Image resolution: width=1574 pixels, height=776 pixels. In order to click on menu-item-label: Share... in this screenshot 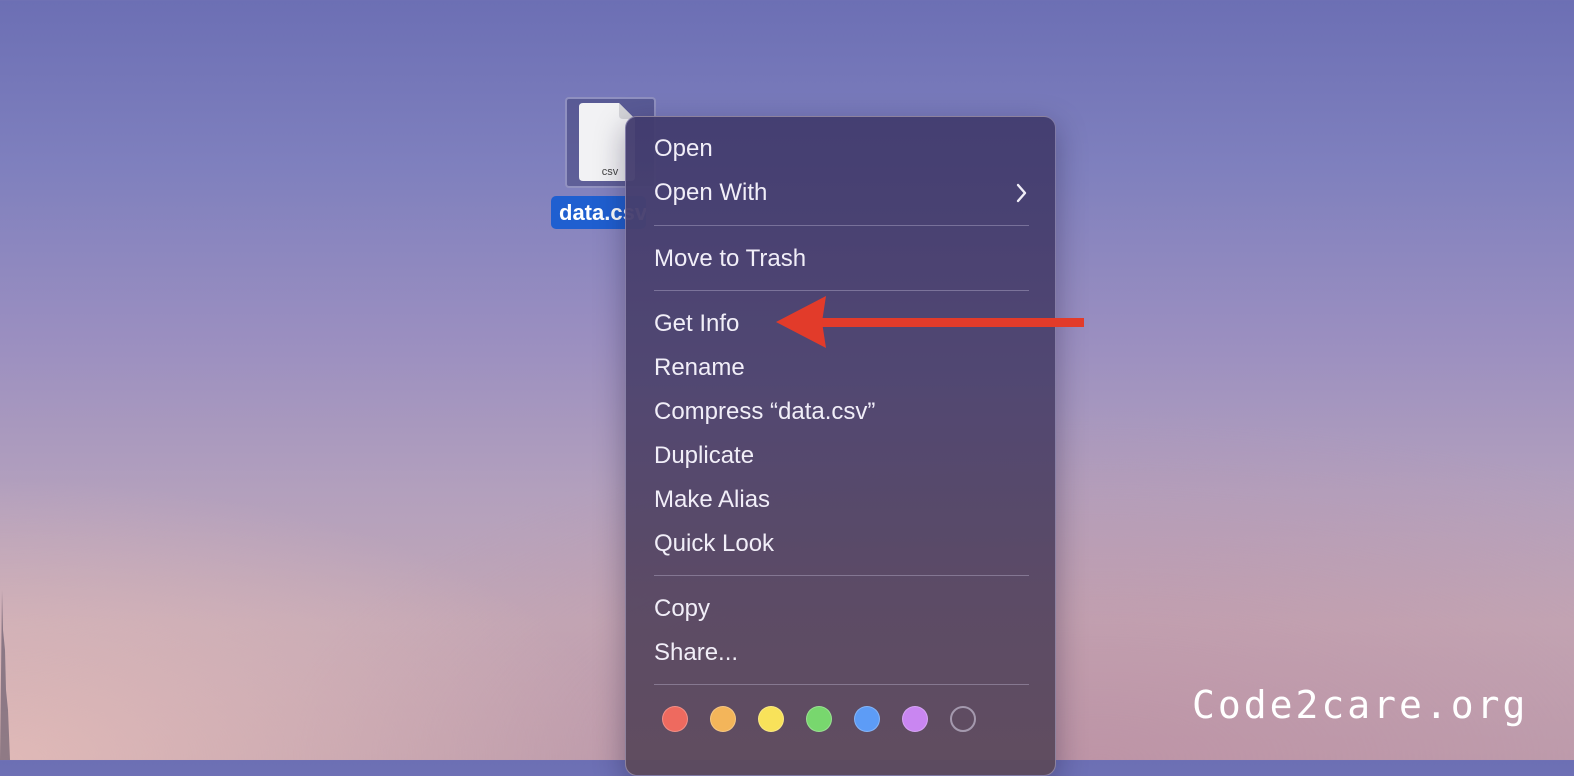, I will do `click(696, 652)`.